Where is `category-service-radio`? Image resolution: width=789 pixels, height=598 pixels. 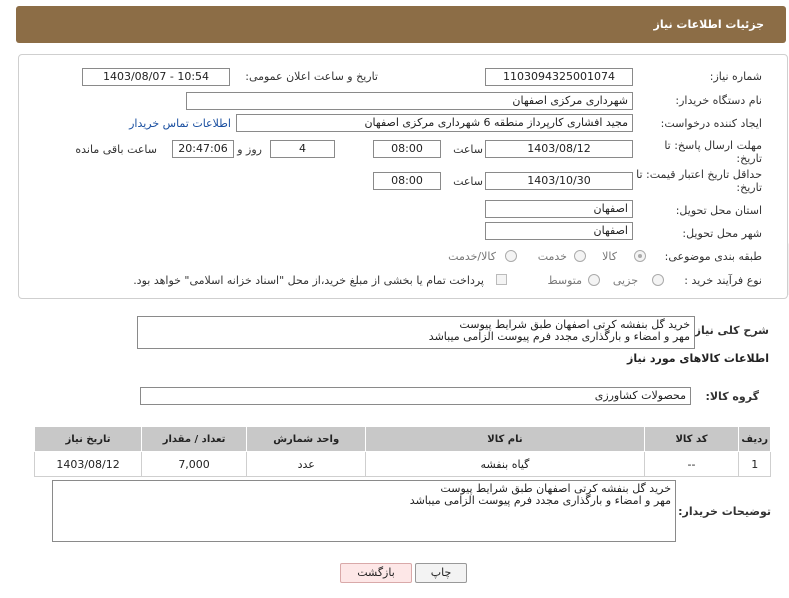 category-service-radio is located at coordinates (580, 256).